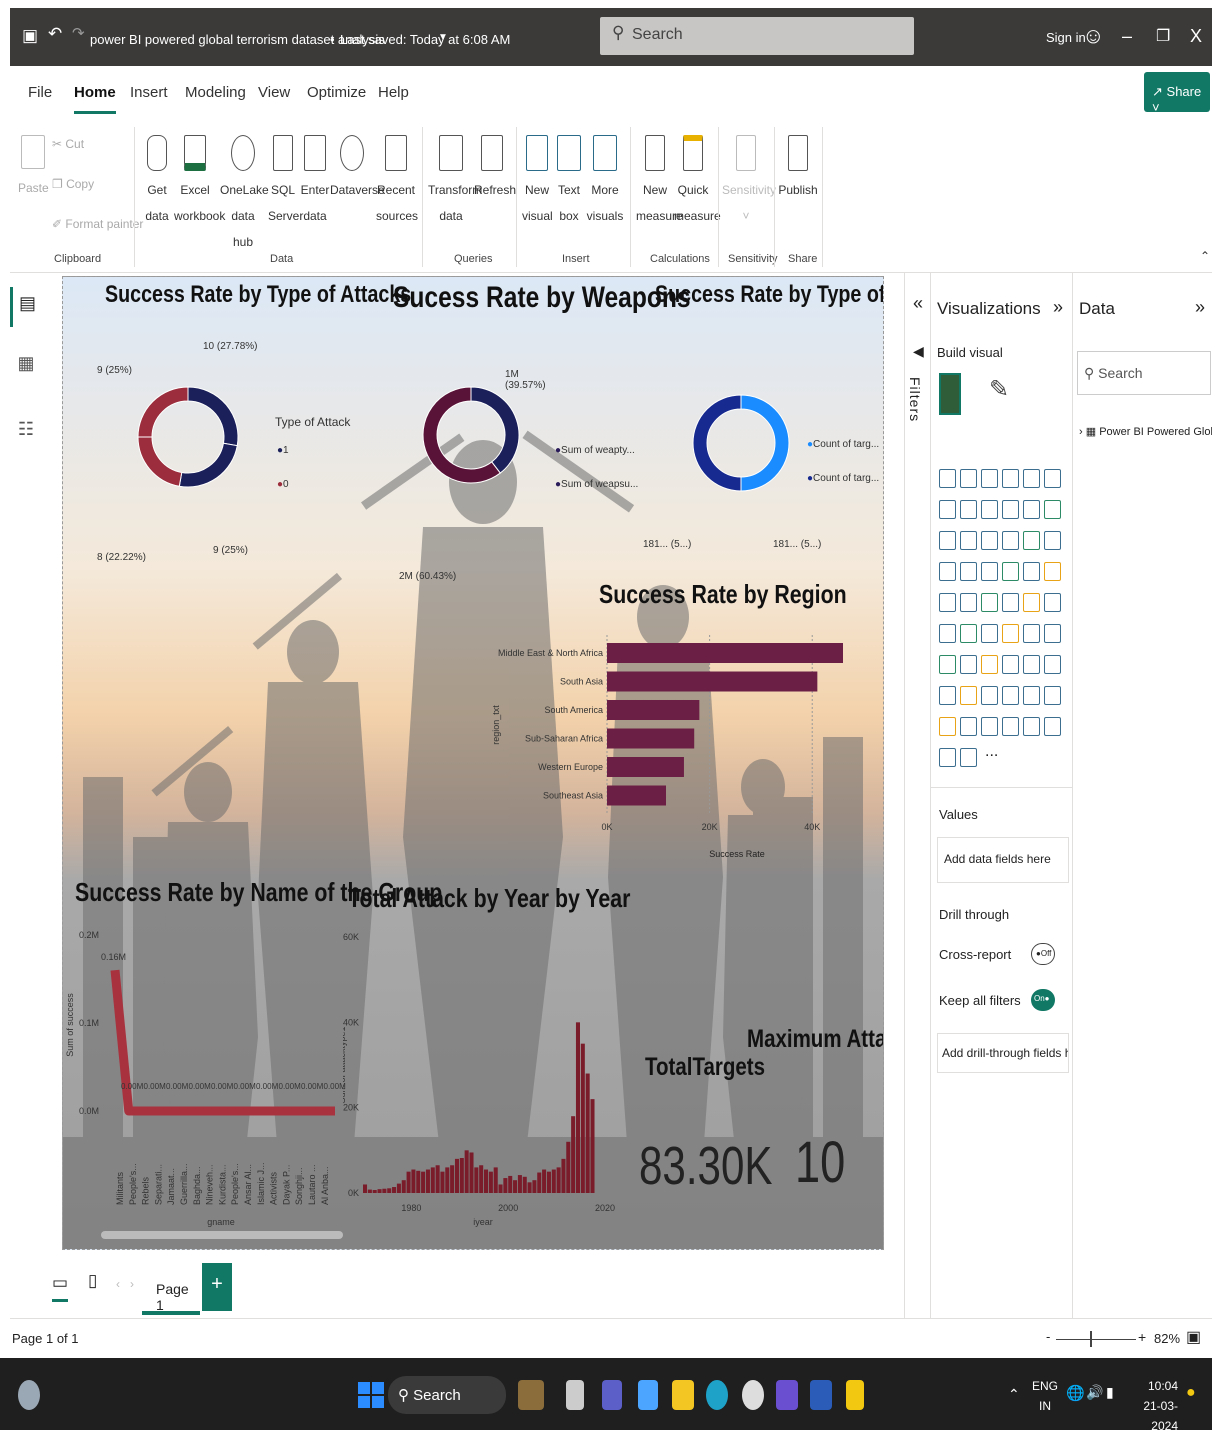 This screenshot has width=1212, height=1436. Describe the element at coordinates (244, 195) in the screenshot. I see `onelake-data-hub-button: OneLake data hub` at that location.